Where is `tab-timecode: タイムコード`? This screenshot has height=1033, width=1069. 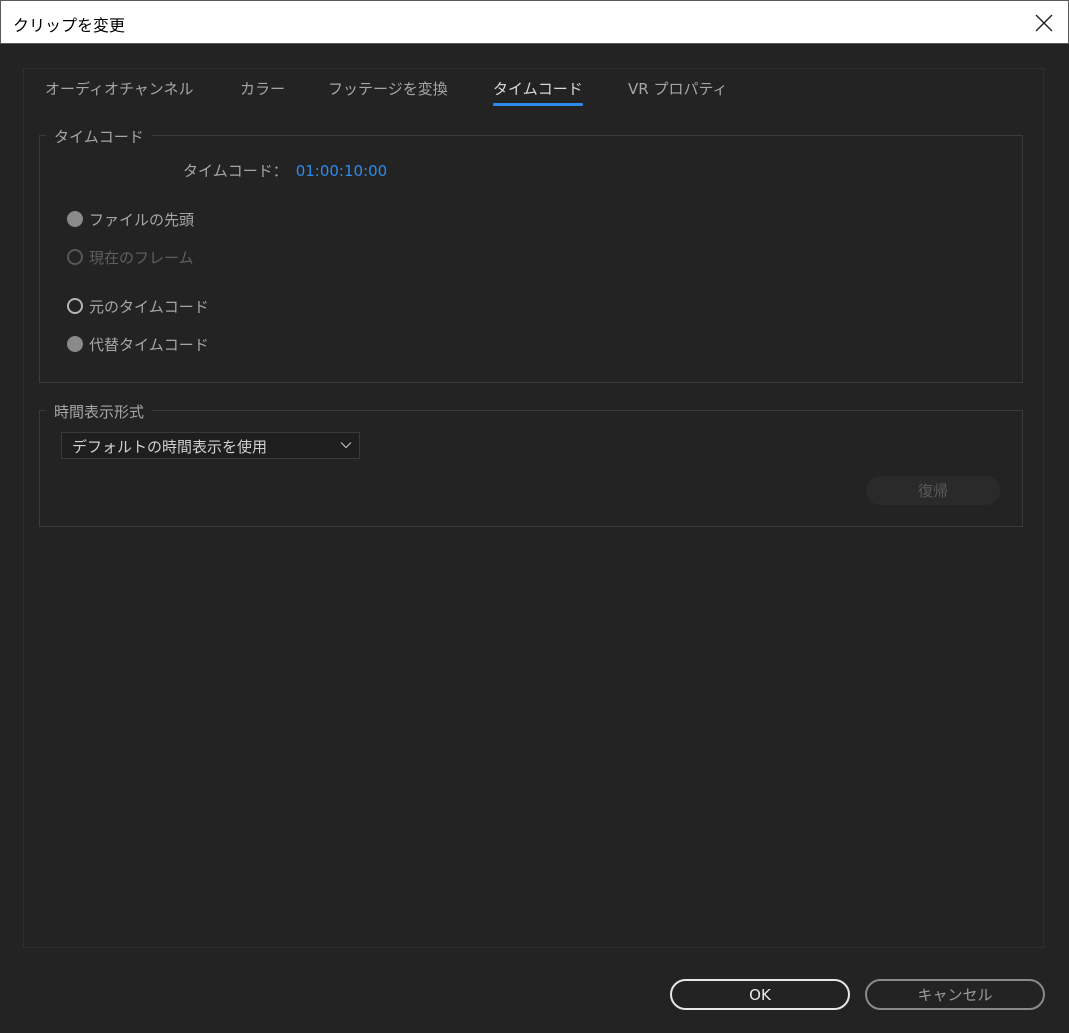
tab-timecode: タイムコード is located at coordinates (538, 92).